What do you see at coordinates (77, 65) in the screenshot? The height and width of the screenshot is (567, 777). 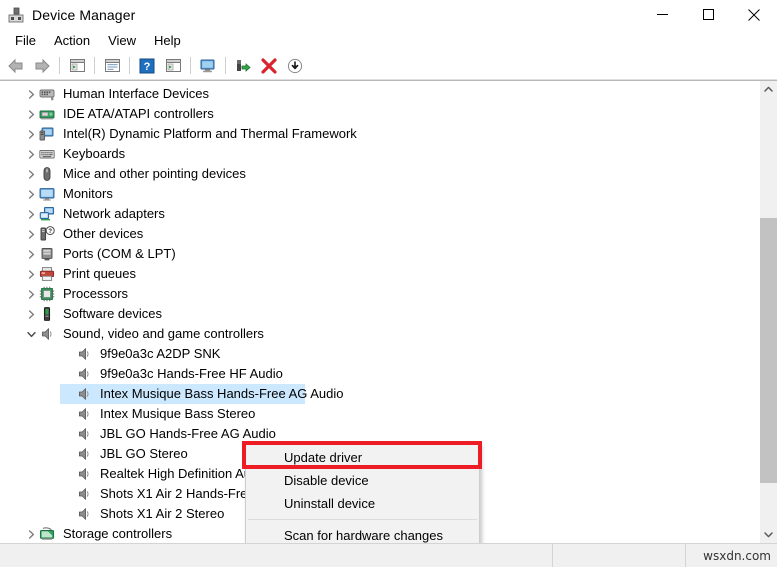 I see `show-hide-console-tree-icon` at bounding box center [77, 65].